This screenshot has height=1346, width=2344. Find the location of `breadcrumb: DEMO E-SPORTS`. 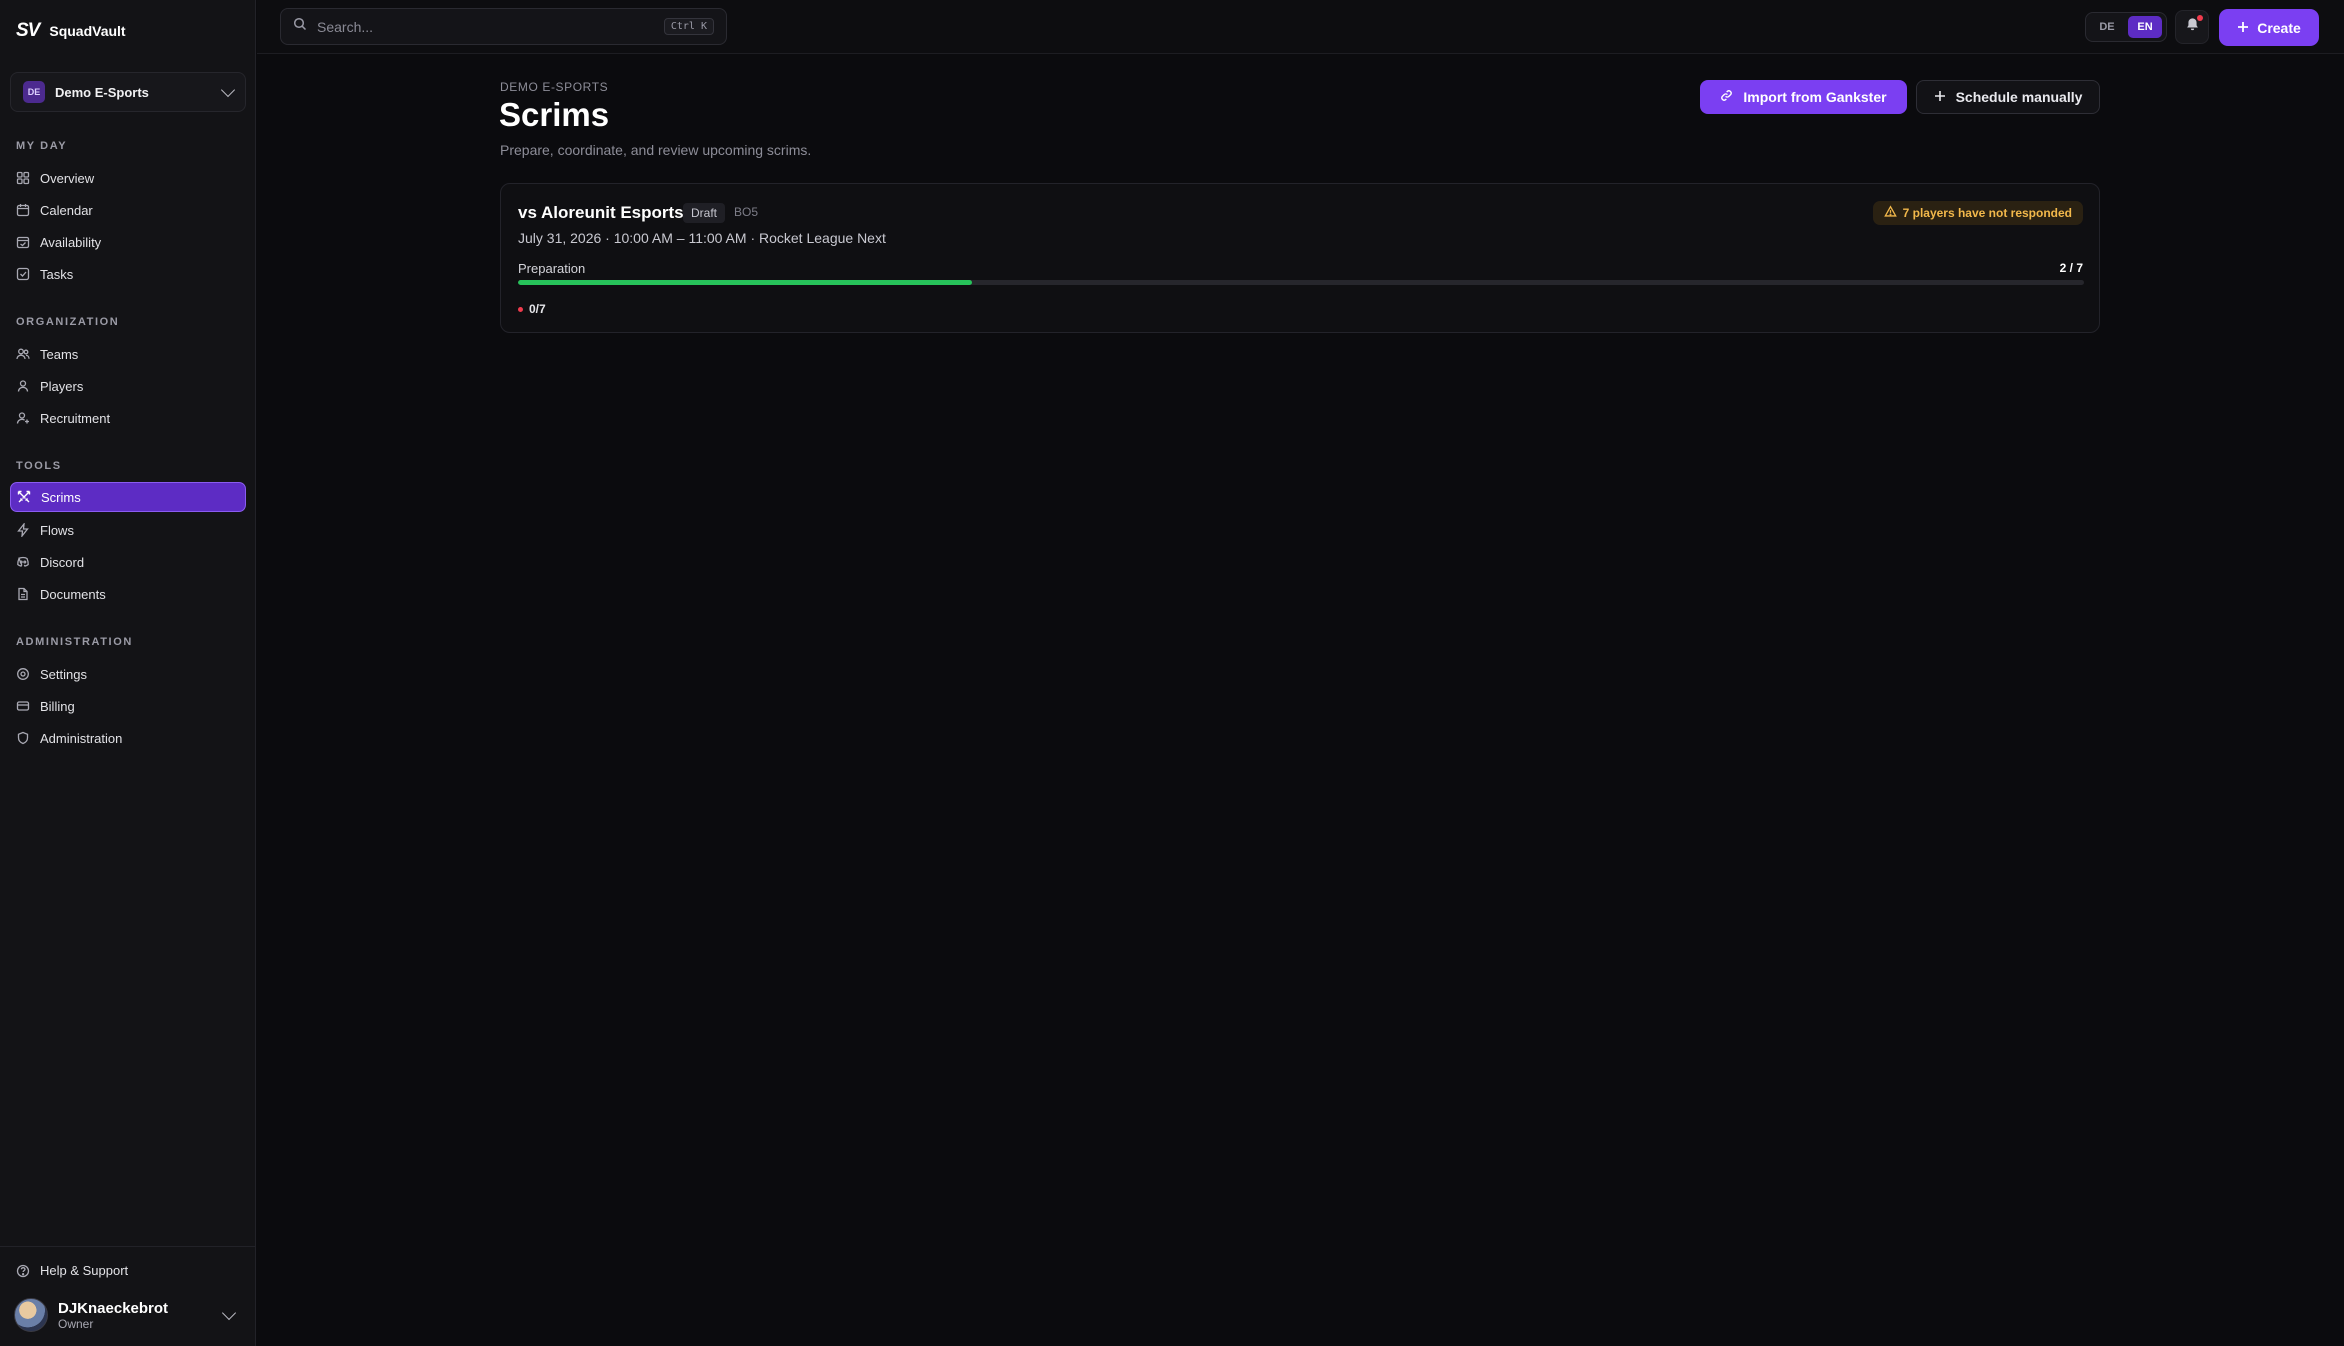

breadcrumb: DEMO E-SPORTS is located at coordinates (554, 87).